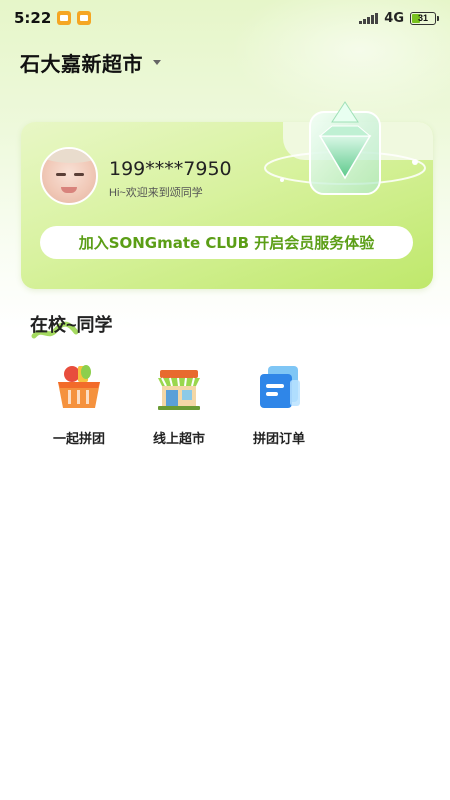 This screenshot has width=450, height=800. What do you see at coordinates (278, 438) in the screenshot?
I see `grid-label: 拼团订单` at bounding box center [278, 438].